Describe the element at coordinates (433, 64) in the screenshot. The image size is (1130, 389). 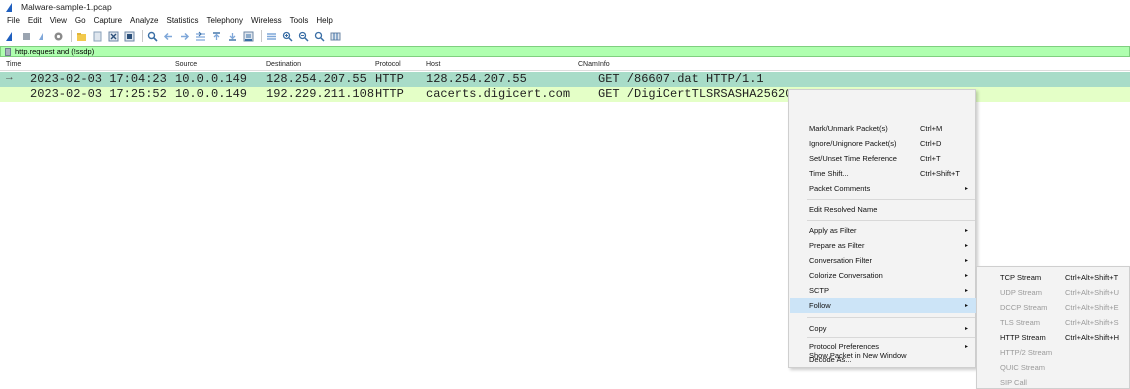
I see `column-host: Host` at that location.